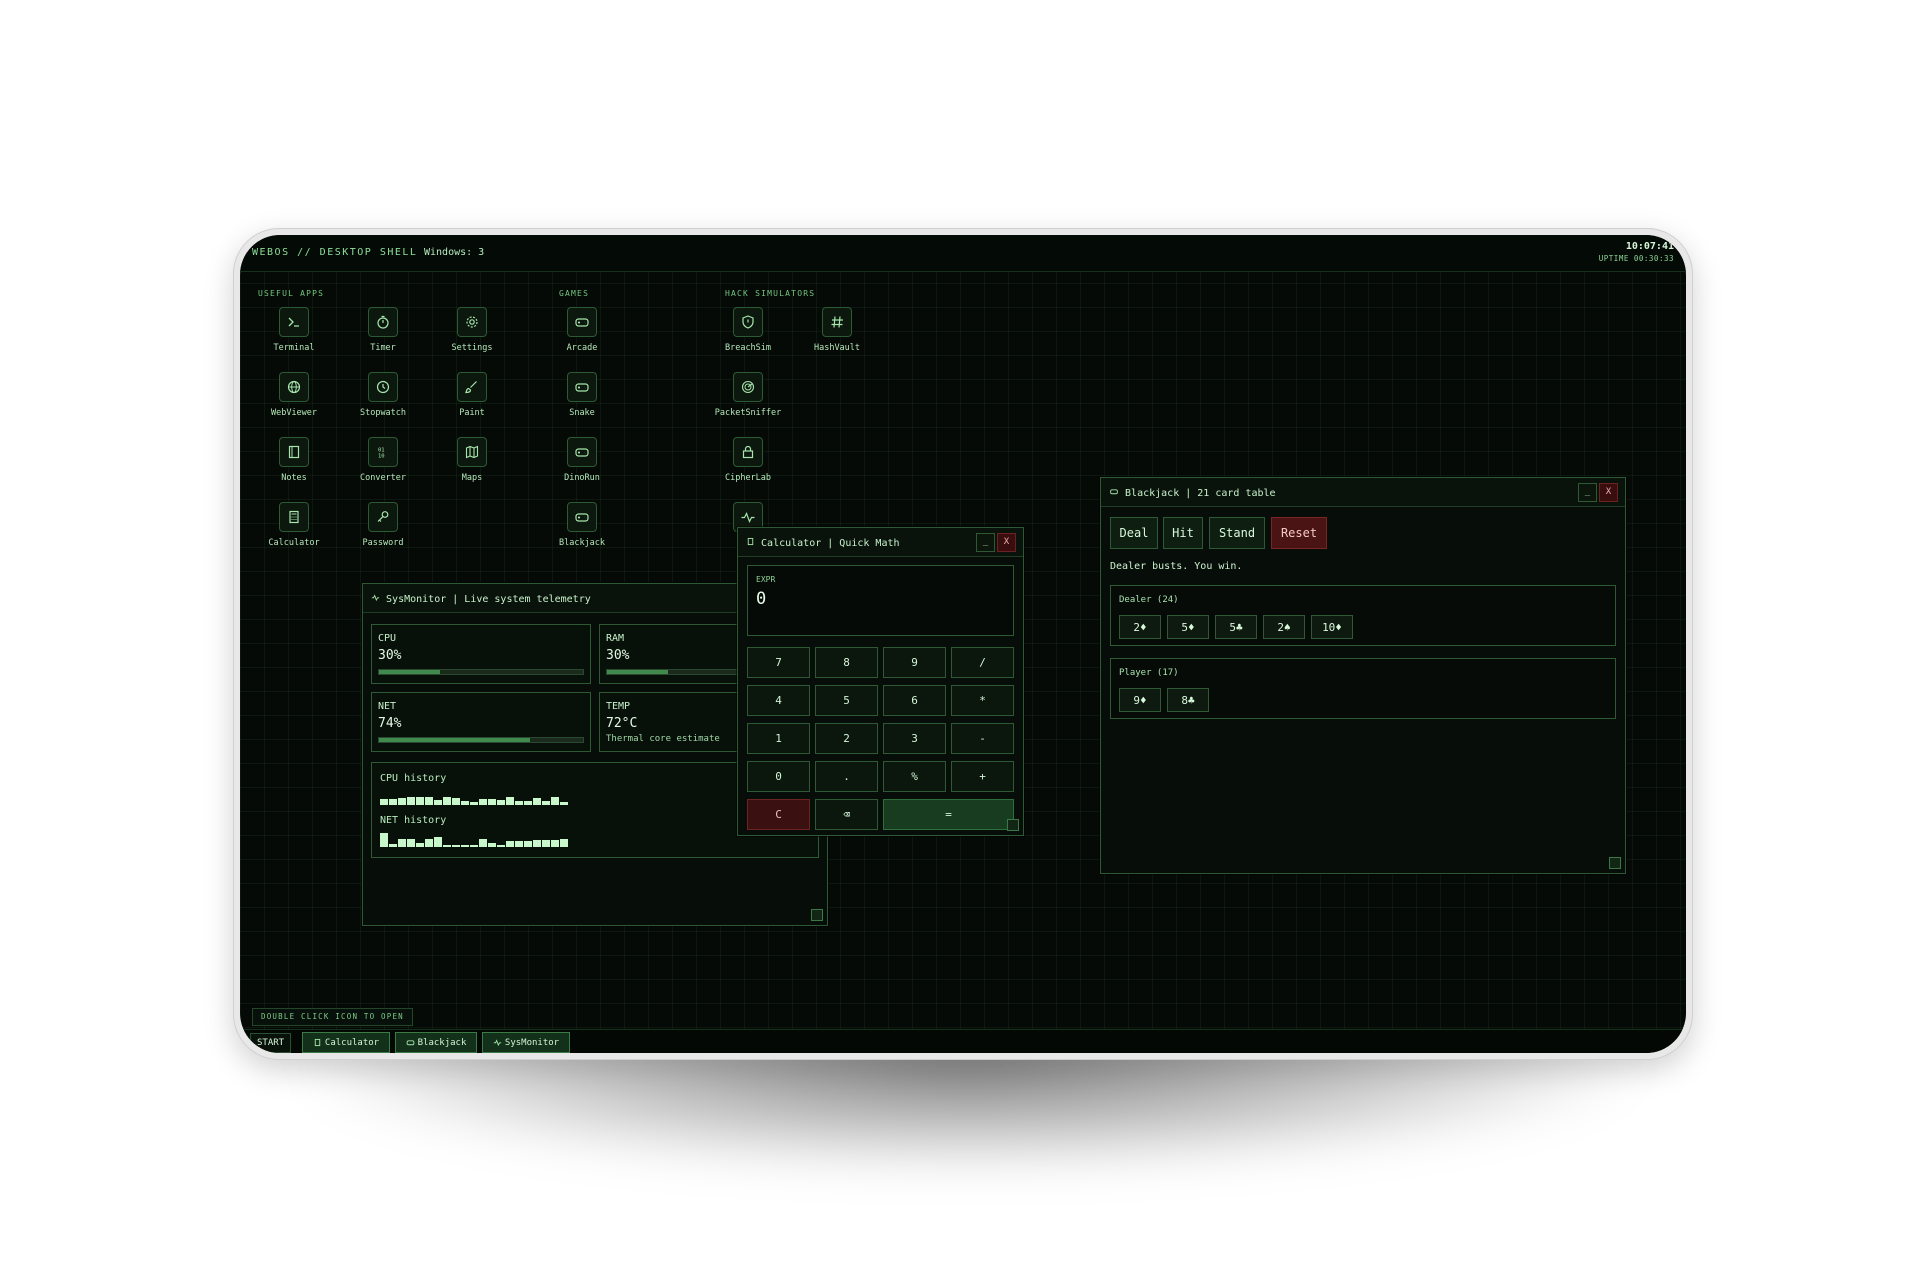 This screenshot has height=1280, width=1920. I want to click on taskbar-item-blackjack: Blackjack, so click(436, 1042).